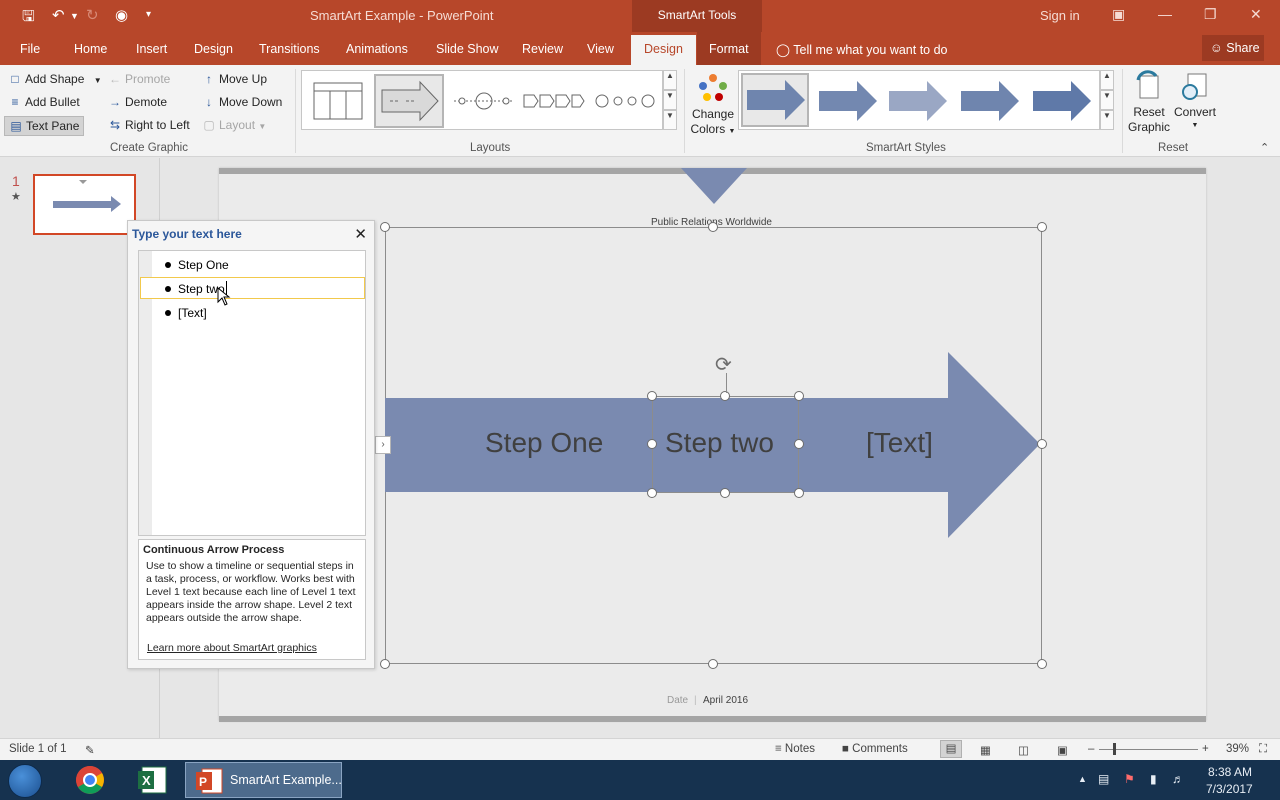 The height and width of the screenshot is (800, 1280). What do you see at coordinates (360, 234) in the screenshot?
I see `close-icon: ✕` at bounding box center [360, 234].